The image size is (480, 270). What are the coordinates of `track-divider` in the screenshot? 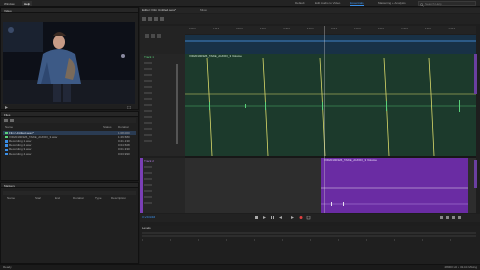 It's located at (330, 157).